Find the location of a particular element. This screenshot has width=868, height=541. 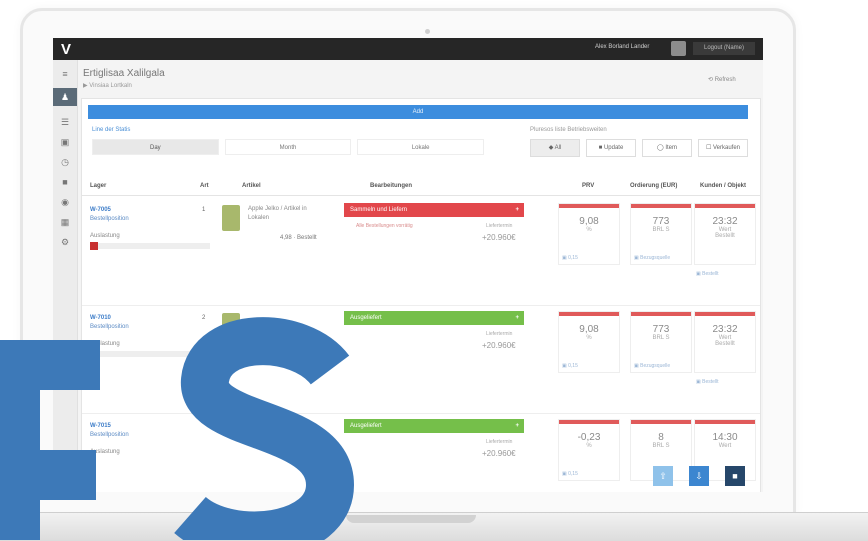

column-header: Lager is located at coordinates (98, 186).